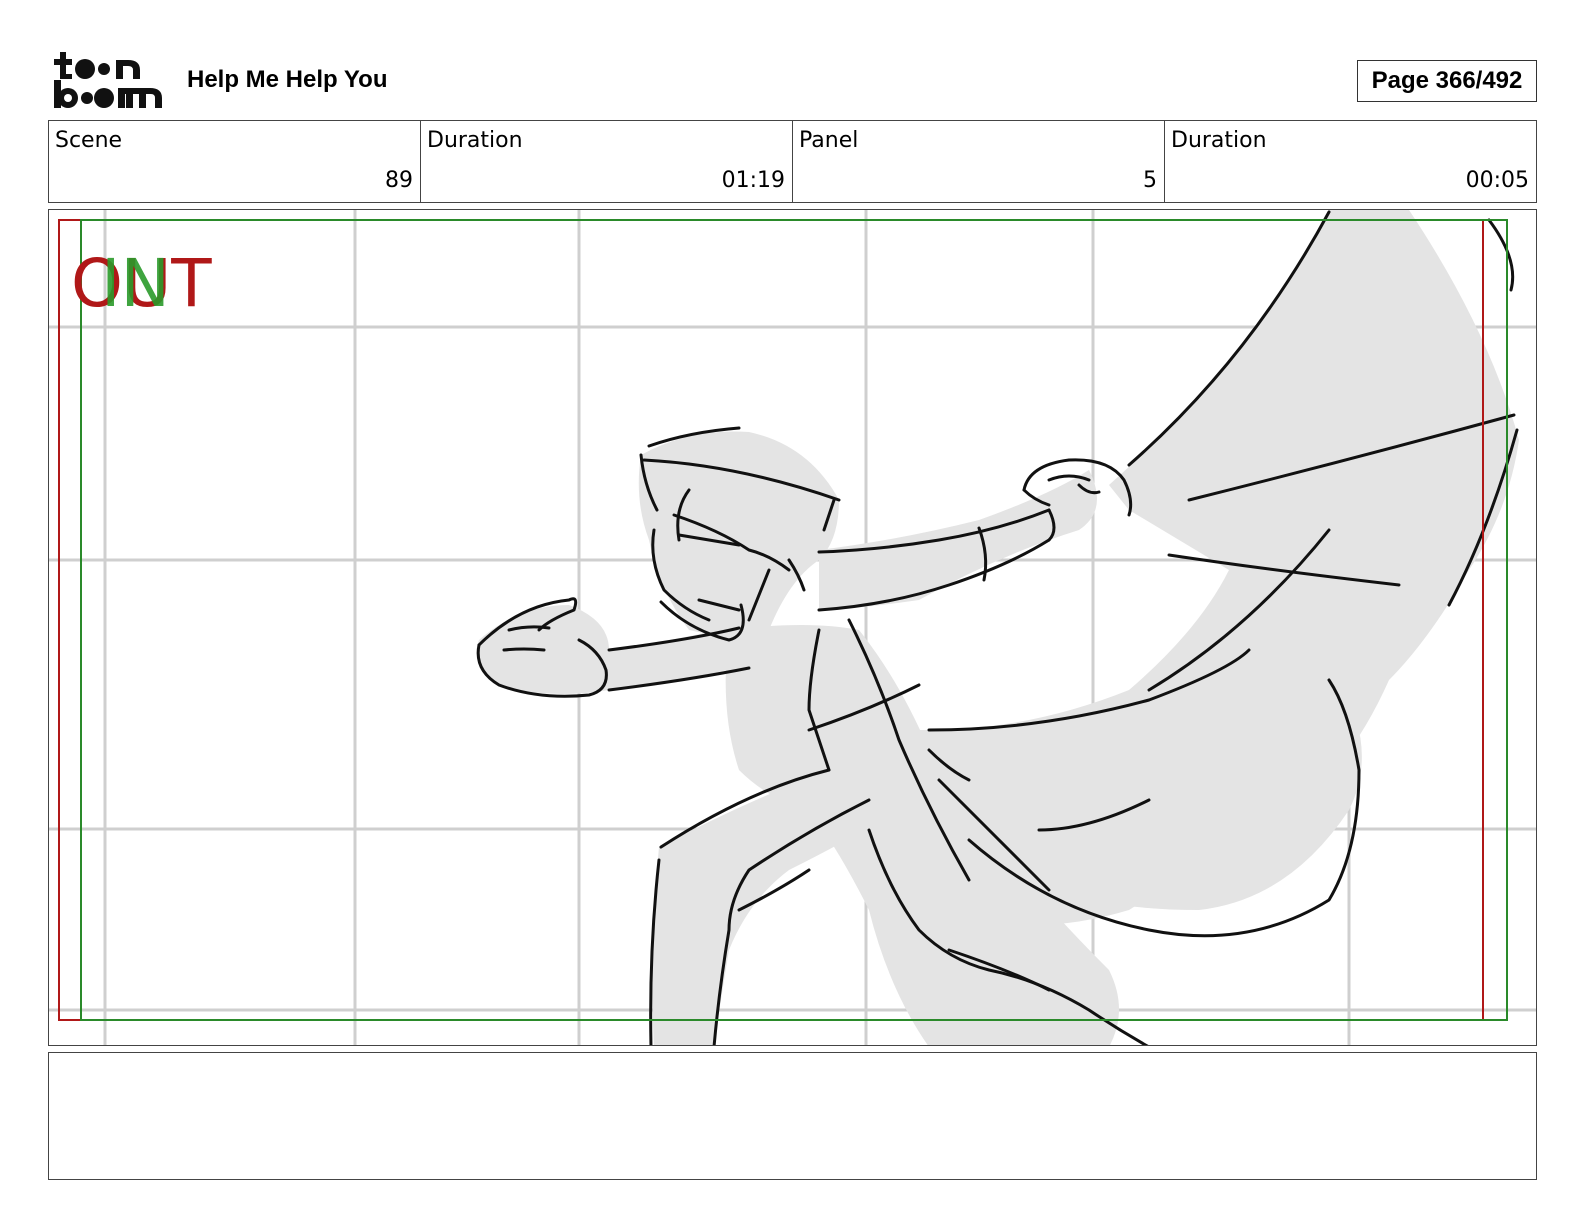  What do you see at coordinates (1447, 81) in the screenshot?
I see `page-number: Page 366/492` at bounding box center [1447, 81].